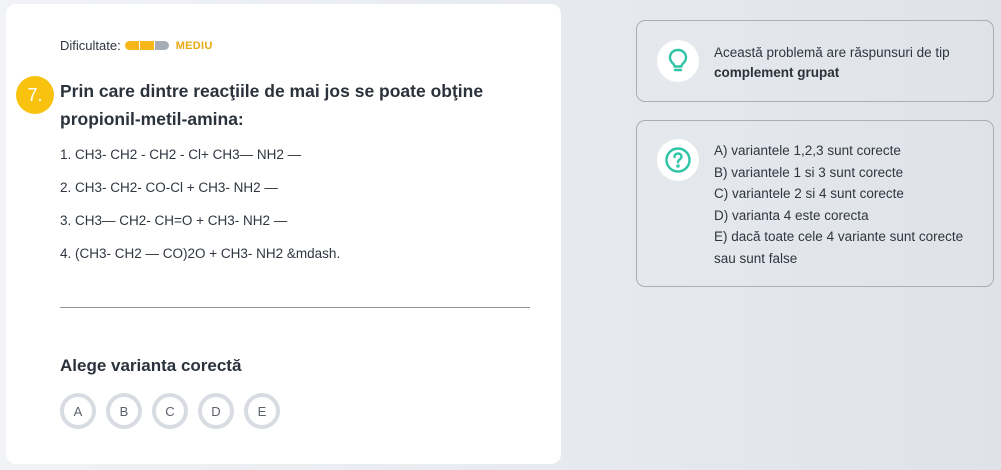  Describe the element at coordinates (216, 411) in the screenshot. I see `answer-option-d: D` at that location.